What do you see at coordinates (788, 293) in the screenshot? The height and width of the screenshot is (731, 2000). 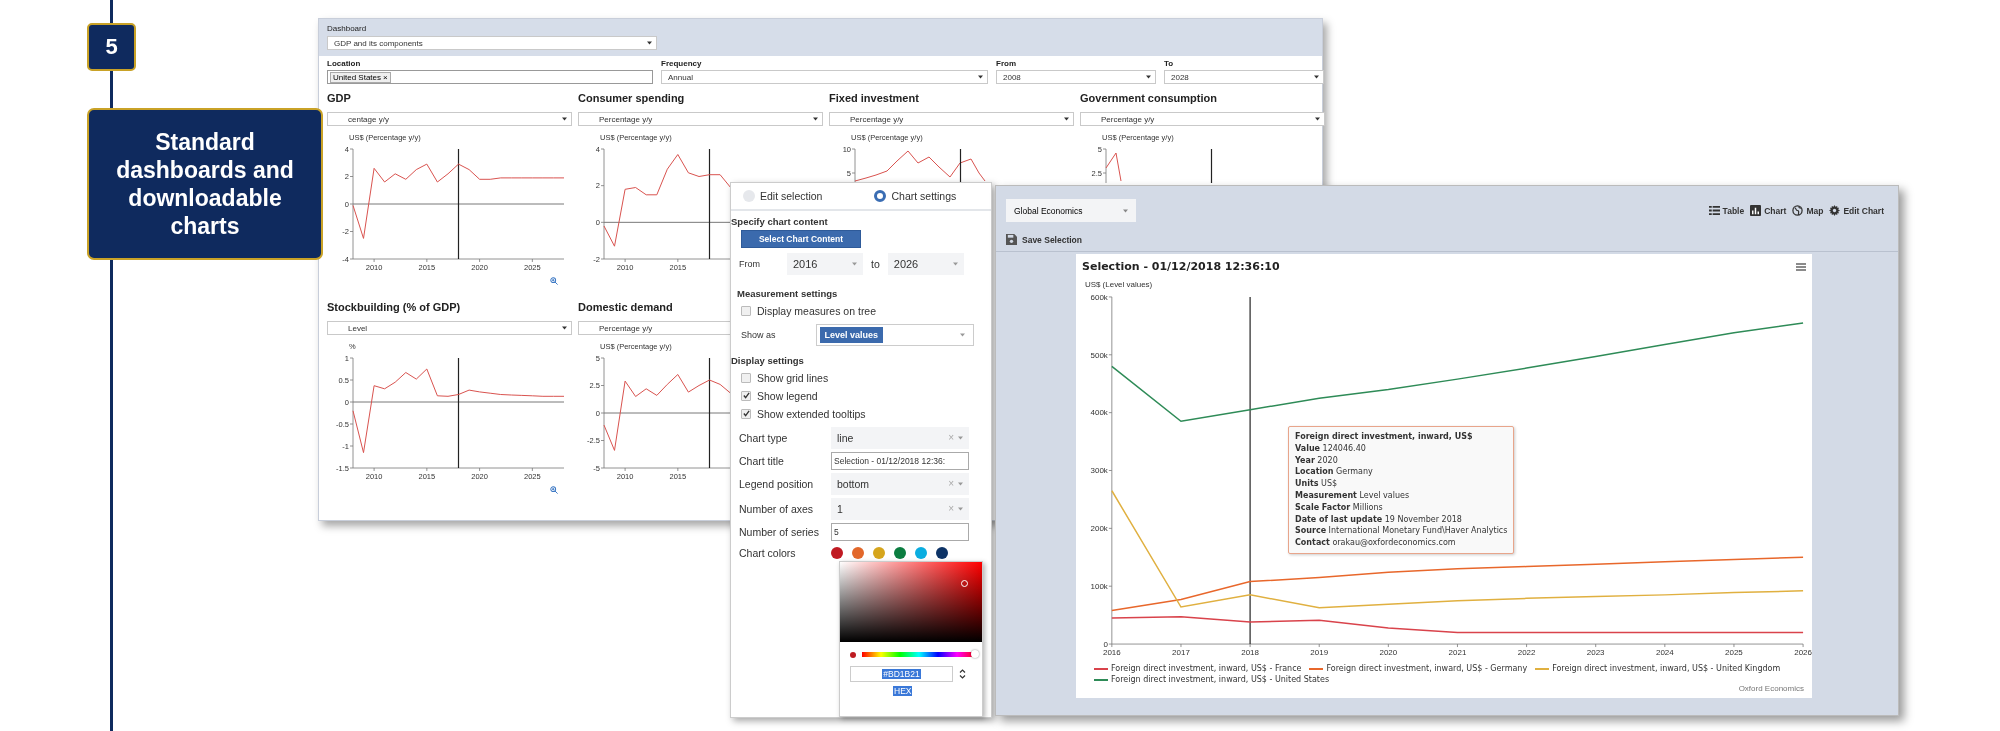 I see `section-heading: Measurement settings` at bounding box center [788, 293].